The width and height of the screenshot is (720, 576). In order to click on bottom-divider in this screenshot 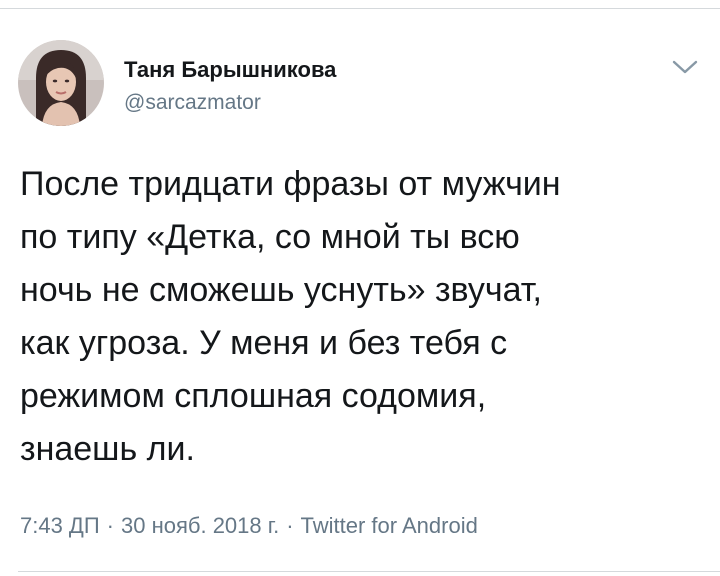, I will do `click(369, 571)`.